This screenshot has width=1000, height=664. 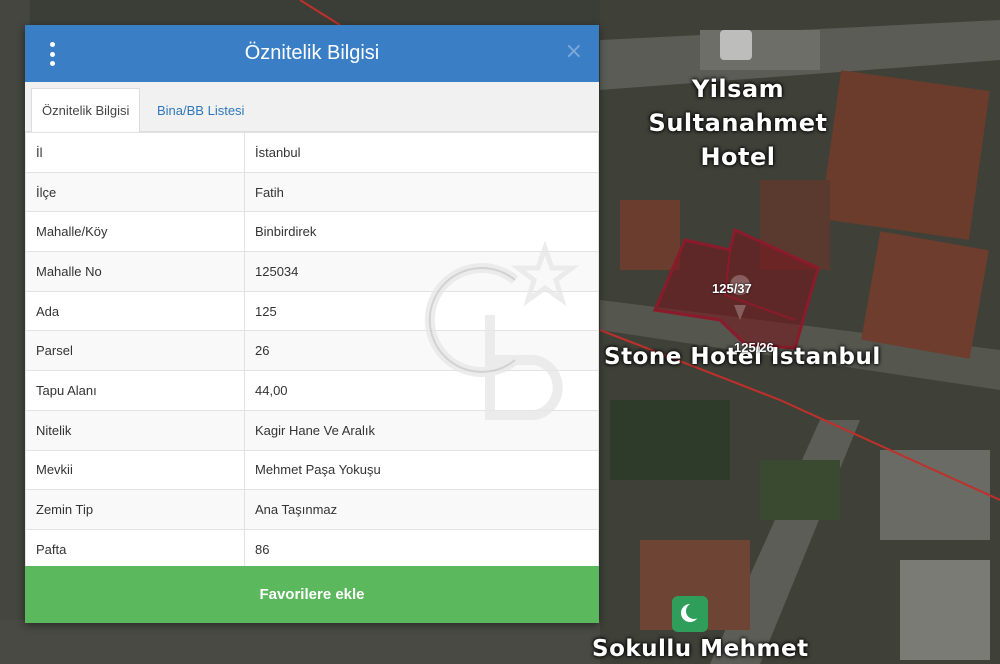 I want to click on attribute-value: Fatih, so click(x=421, y=192).